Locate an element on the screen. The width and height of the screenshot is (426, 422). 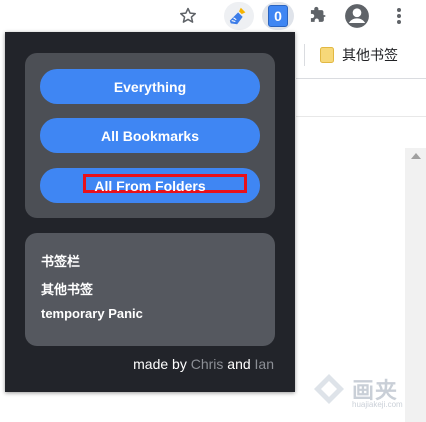
more-menu-icon is located at coordinates (399, 16).